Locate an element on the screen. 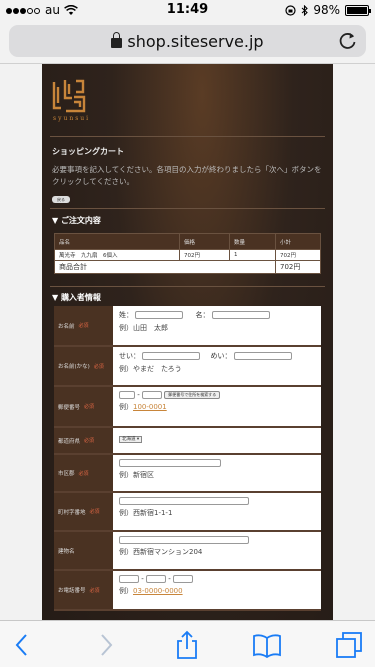 The width and height of the screenshot is (375, 667). share-icon is located at coordinates (187, 645).